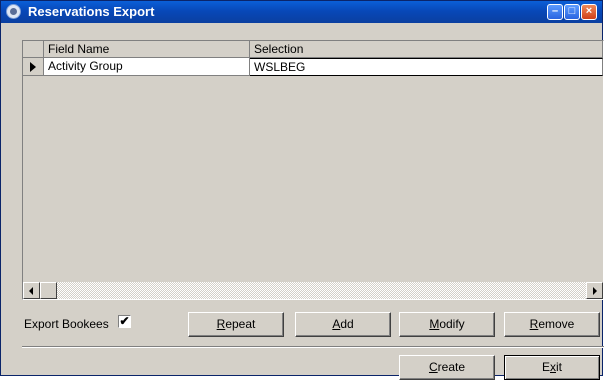 The width and height of the screenshot is (605, 391). What do you see at coordinates (556, 324) in the screenshot?
I see `remove-label: emove` at bounding box center [556, 324].